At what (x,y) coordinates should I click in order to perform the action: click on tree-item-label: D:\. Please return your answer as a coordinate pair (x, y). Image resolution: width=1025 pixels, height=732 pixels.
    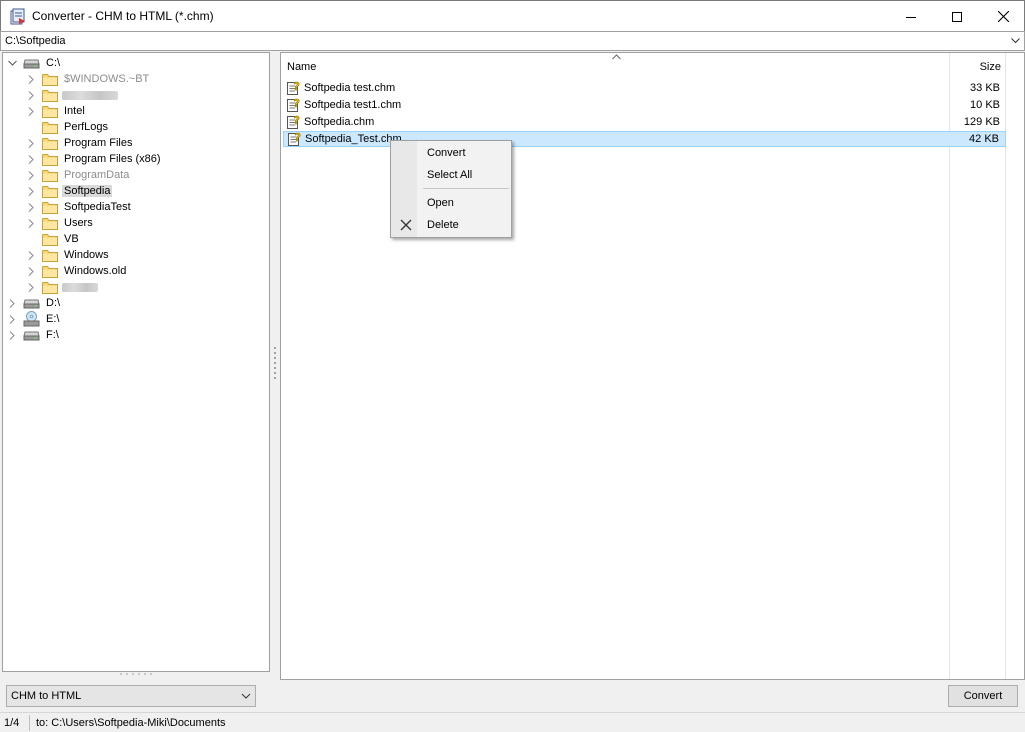
    Looking at the image, I should click on (53, 303).